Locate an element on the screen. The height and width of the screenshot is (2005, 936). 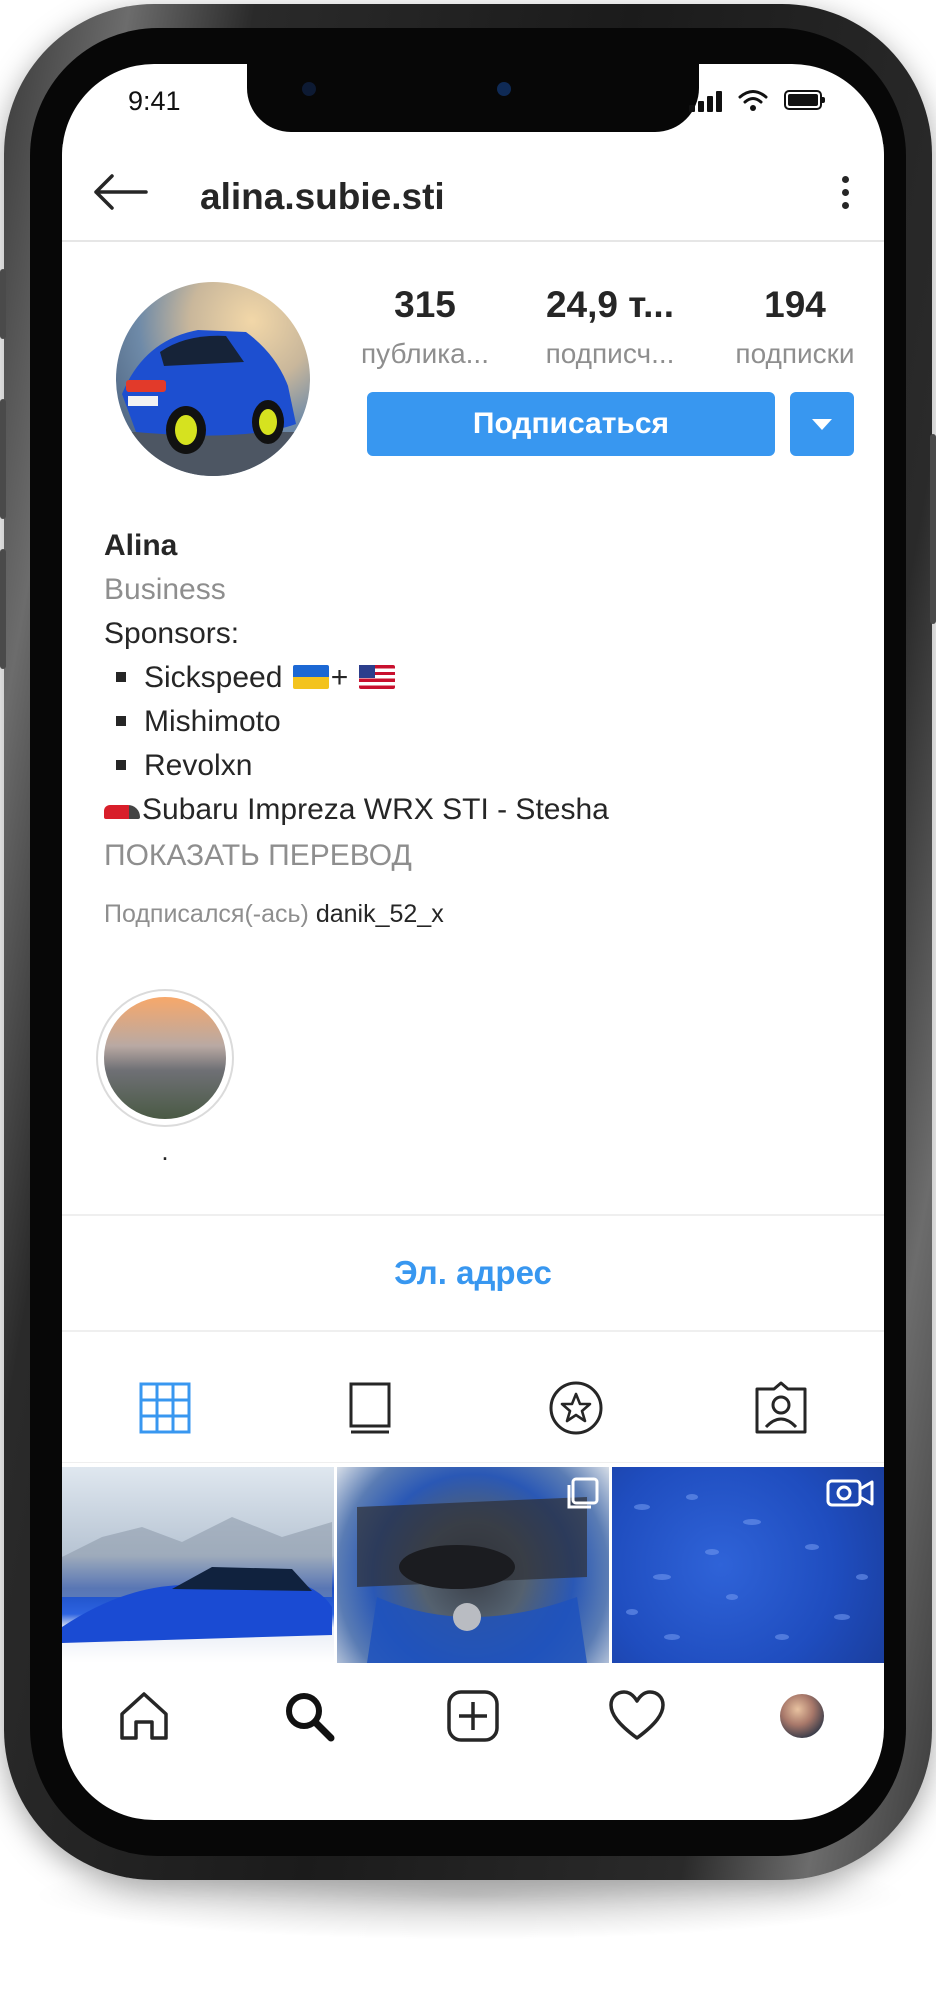
video-camera-icon is located at coordinates (850, 1493).